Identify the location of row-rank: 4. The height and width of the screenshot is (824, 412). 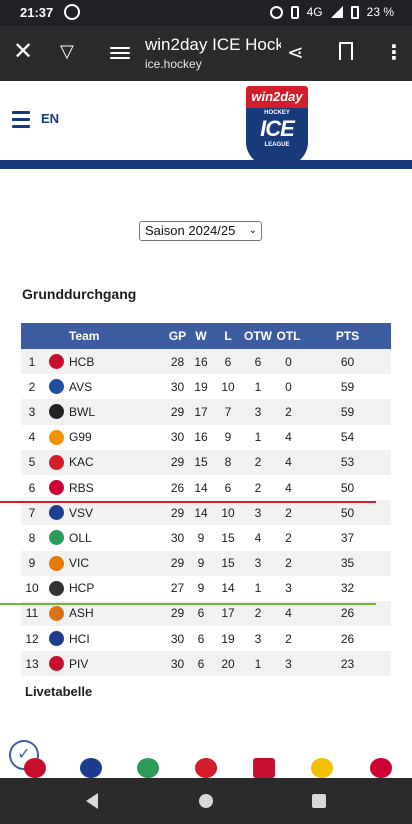
(32, 437).